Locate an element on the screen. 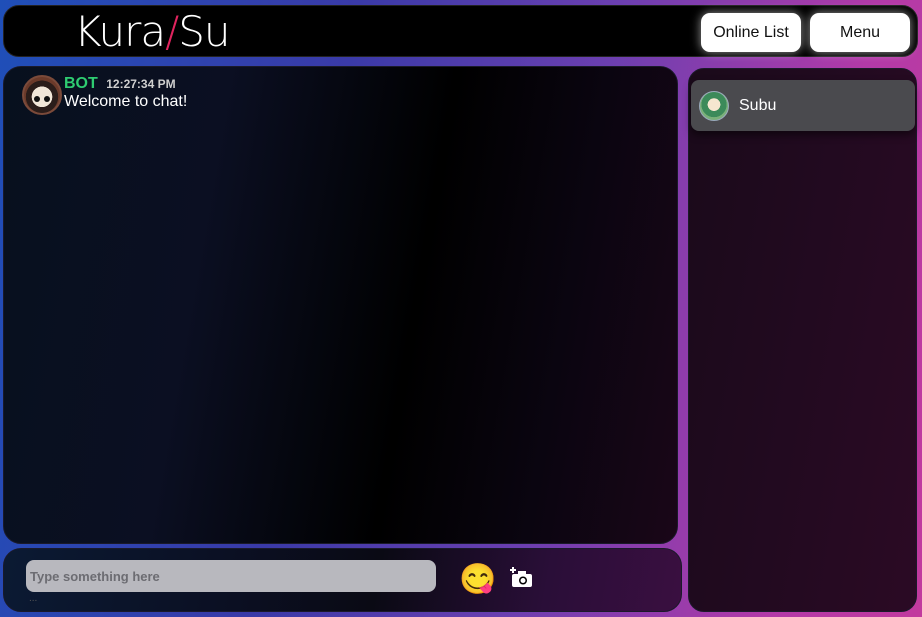  message-input is located at coordinates (231, 576).